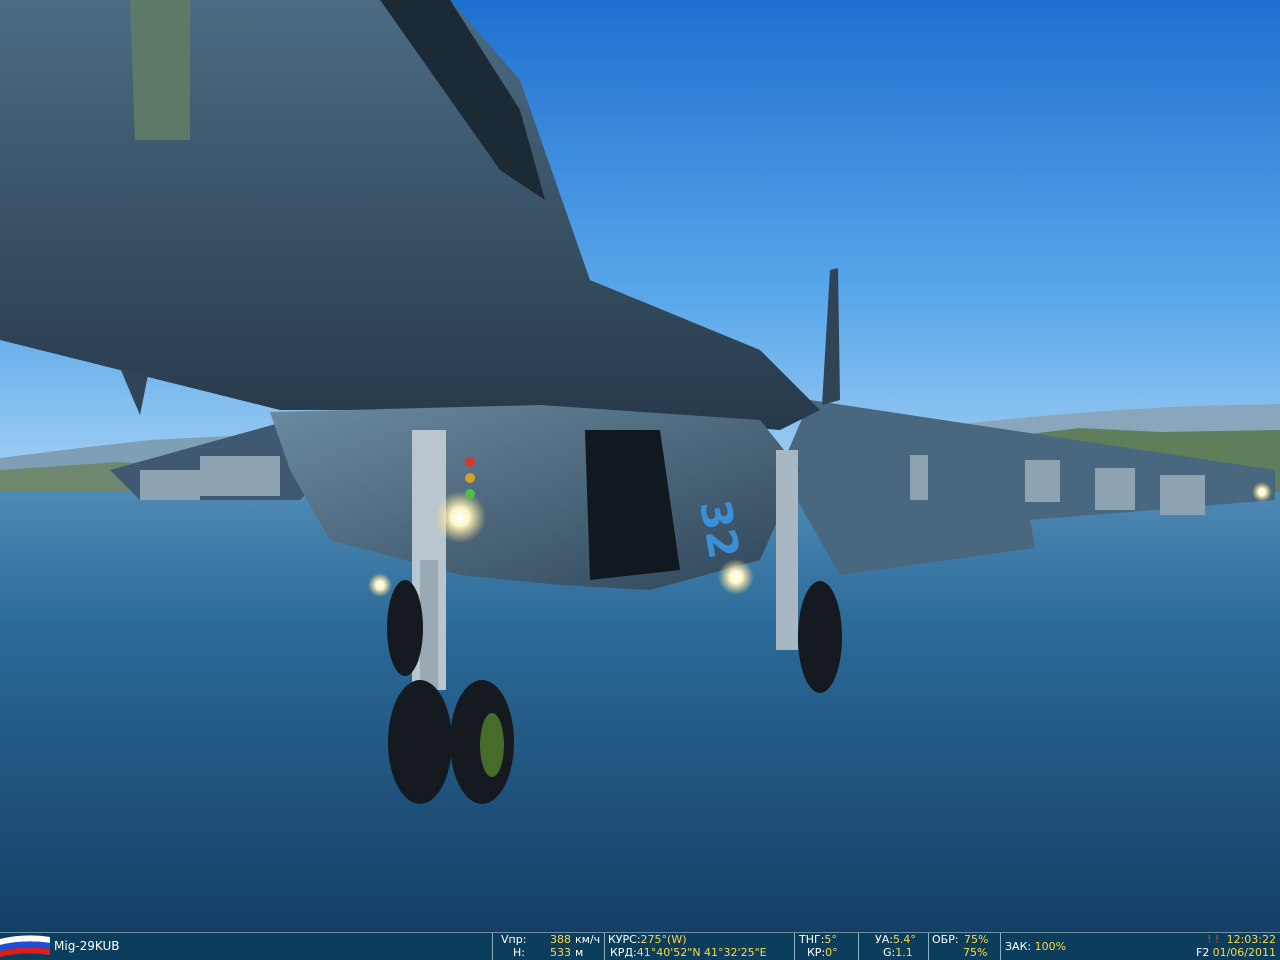  I want to click on tail-number: 32, so click(719, 529).